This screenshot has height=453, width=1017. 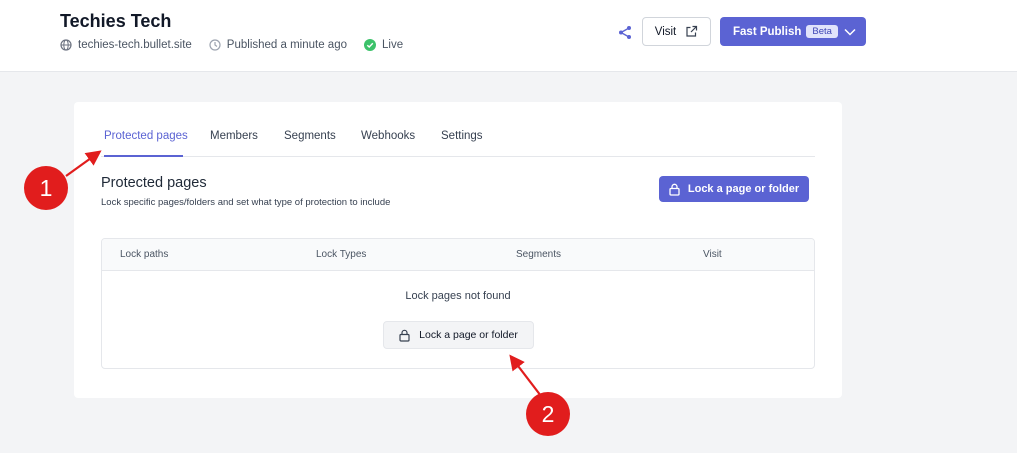 I want to click on fast-publish-button: Fast Publish Beta, so click(x=793, y=31).